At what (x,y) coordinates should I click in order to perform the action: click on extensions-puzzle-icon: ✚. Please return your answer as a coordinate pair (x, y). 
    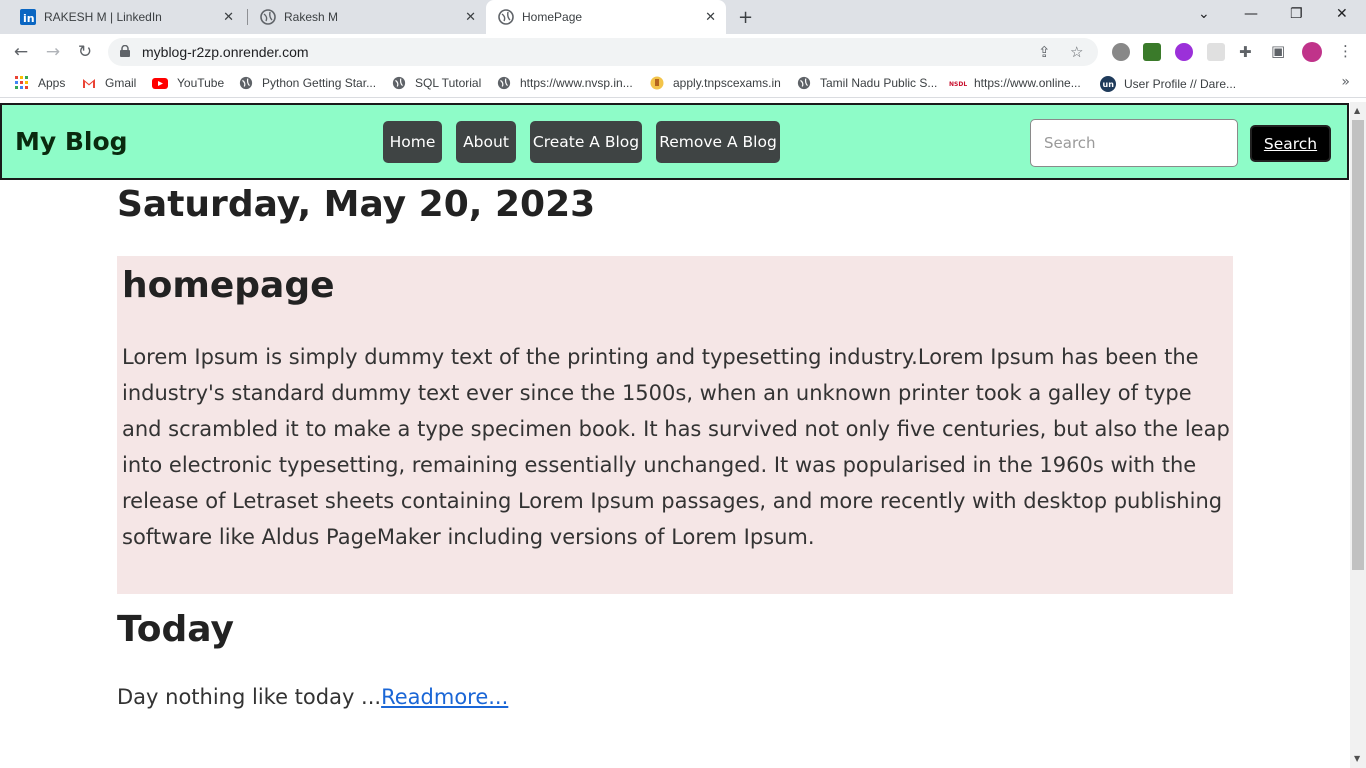
    Looking at the image, I should click on (1245, 52).